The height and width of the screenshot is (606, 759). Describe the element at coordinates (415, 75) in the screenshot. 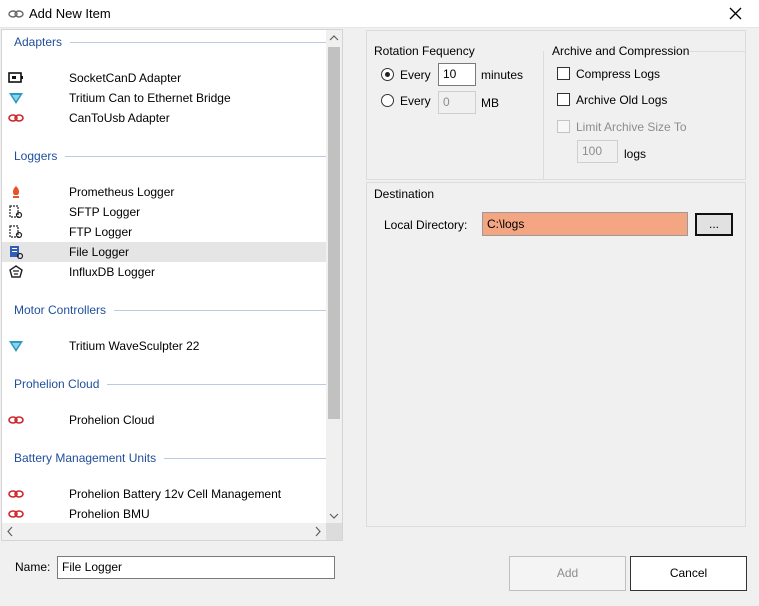

I see `rotation-minutes-prefix: Every` at that location.